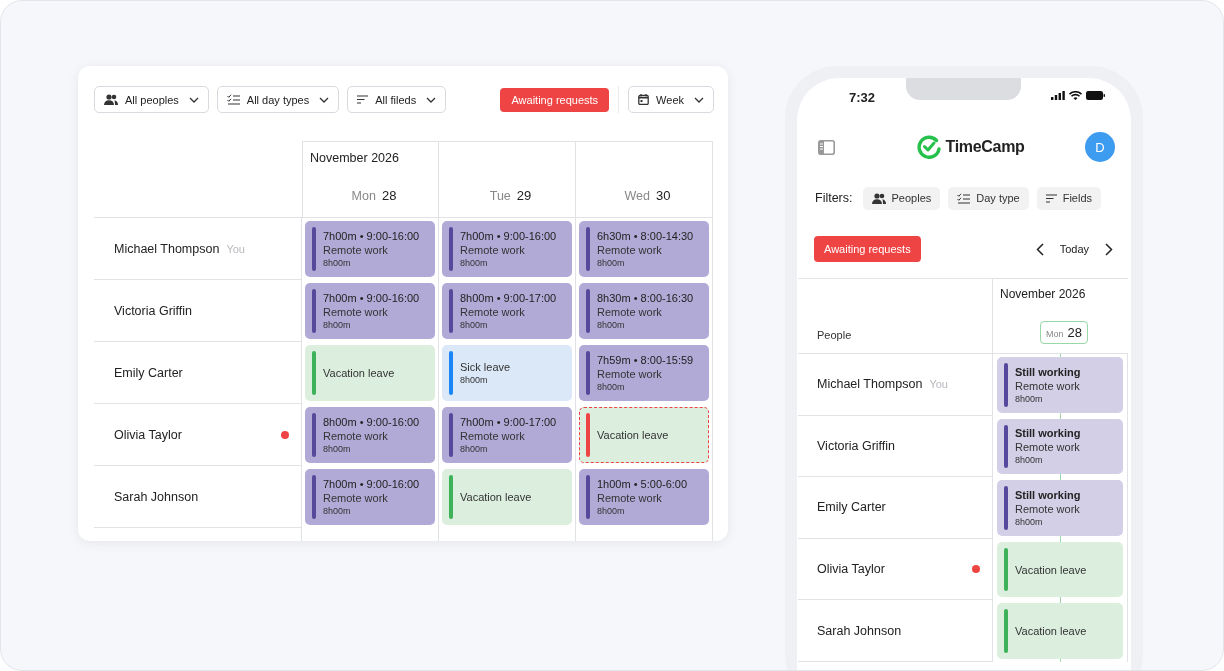 This screenshot has height=671, width=1224. What do you see at coordinates (363, 196) in the screenshot?
I see `weekday-label: Mon` at bounding box center [363, 196].